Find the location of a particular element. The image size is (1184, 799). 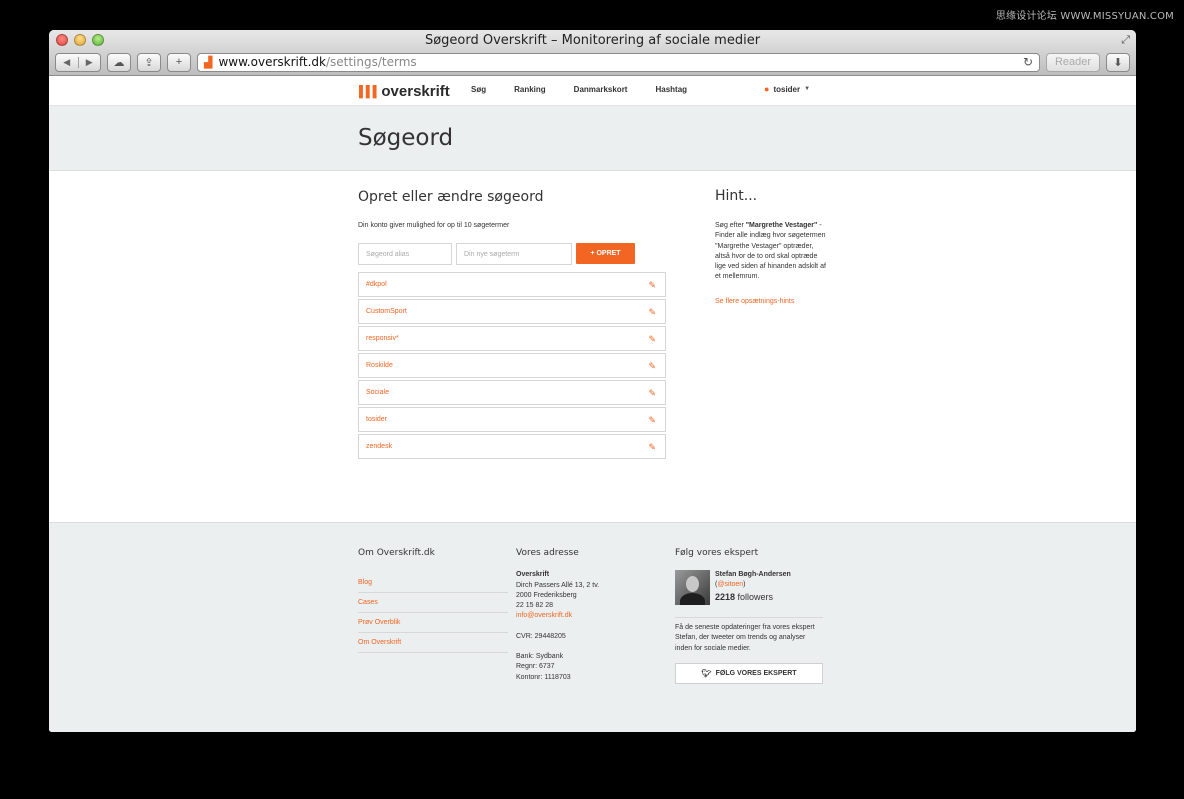

footer-link-overblik: Prøv Overblik is located at coordinates (433, 623).